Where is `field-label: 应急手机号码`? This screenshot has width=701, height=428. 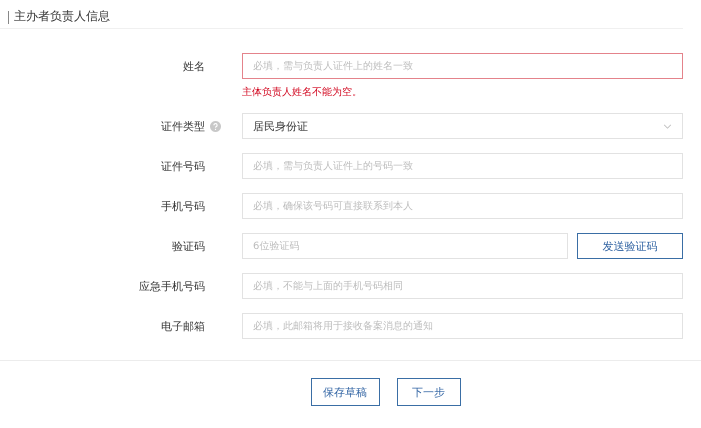
field-label: 应急手机号码 is located at coordinates (172, 286).